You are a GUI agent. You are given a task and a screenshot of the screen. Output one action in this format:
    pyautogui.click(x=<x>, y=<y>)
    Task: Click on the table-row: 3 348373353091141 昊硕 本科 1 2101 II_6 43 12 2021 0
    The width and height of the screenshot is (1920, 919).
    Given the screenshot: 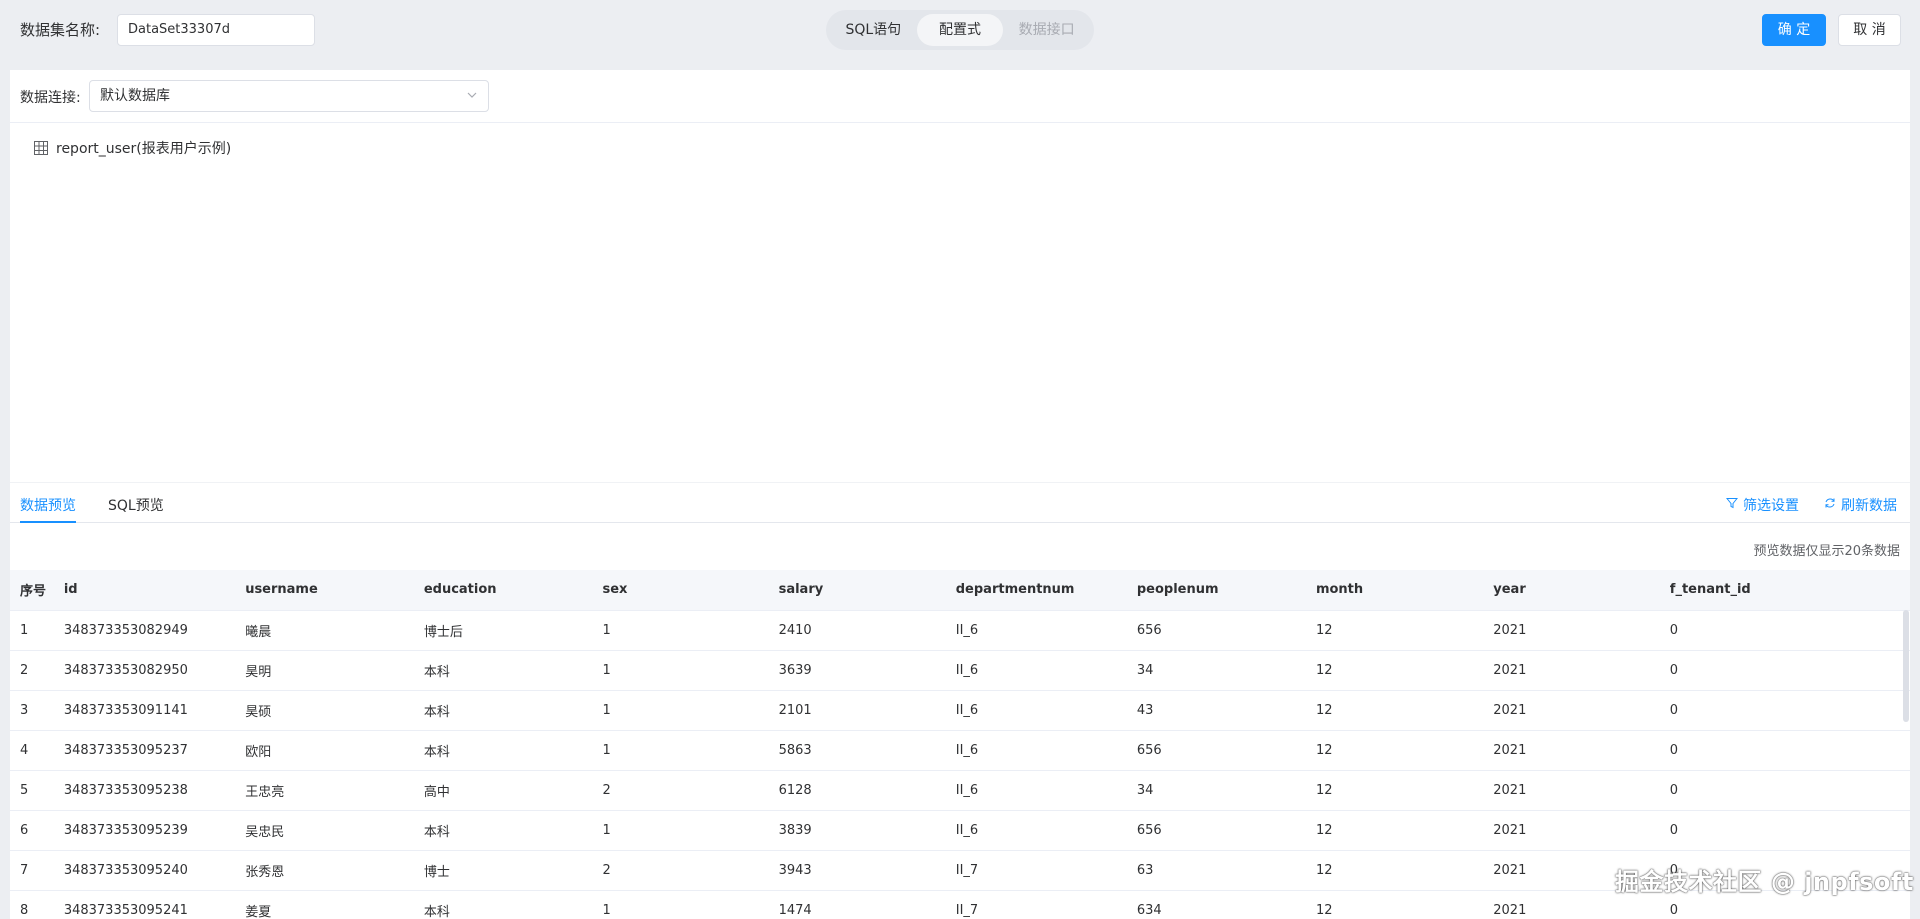 What is the action you would take?
    pyautogui.click(x=960, y=710)
    